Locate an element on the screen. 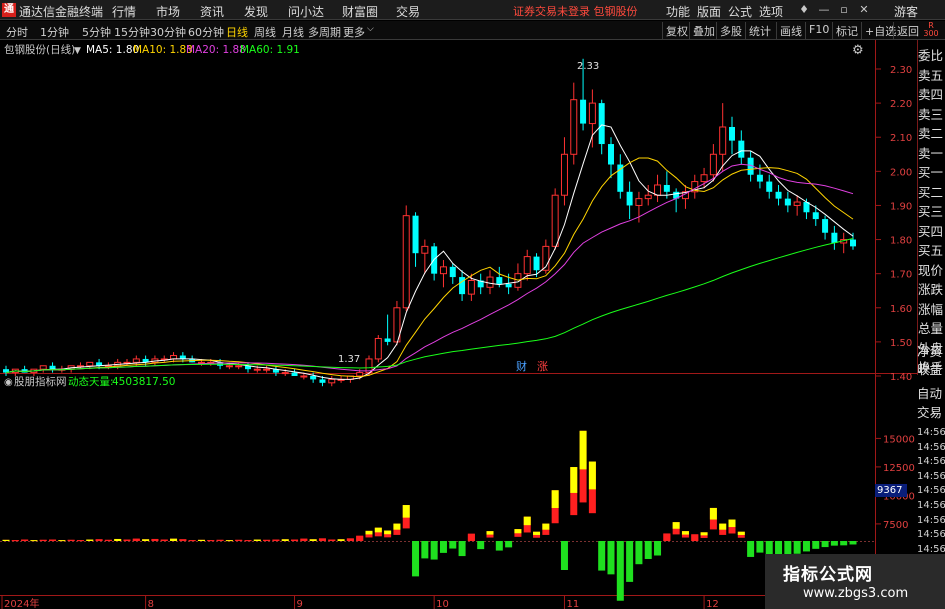 The height and width of the screenshot is (609, 945). more-chevron-icon: ⌵ is located at coordinates (370, 29).